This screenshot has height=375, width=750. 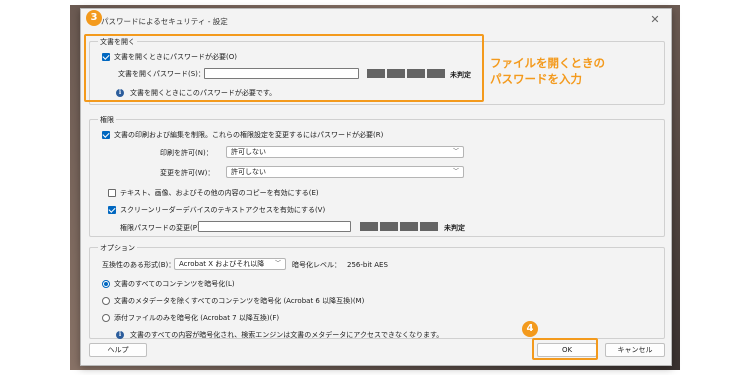 What do you see at coordinates (219, 193) in the screenshot?
I see `copy-label: テキスト、画像、およびその他の内容のコピーを有効にする(E)` at bounding box center [219, 193].